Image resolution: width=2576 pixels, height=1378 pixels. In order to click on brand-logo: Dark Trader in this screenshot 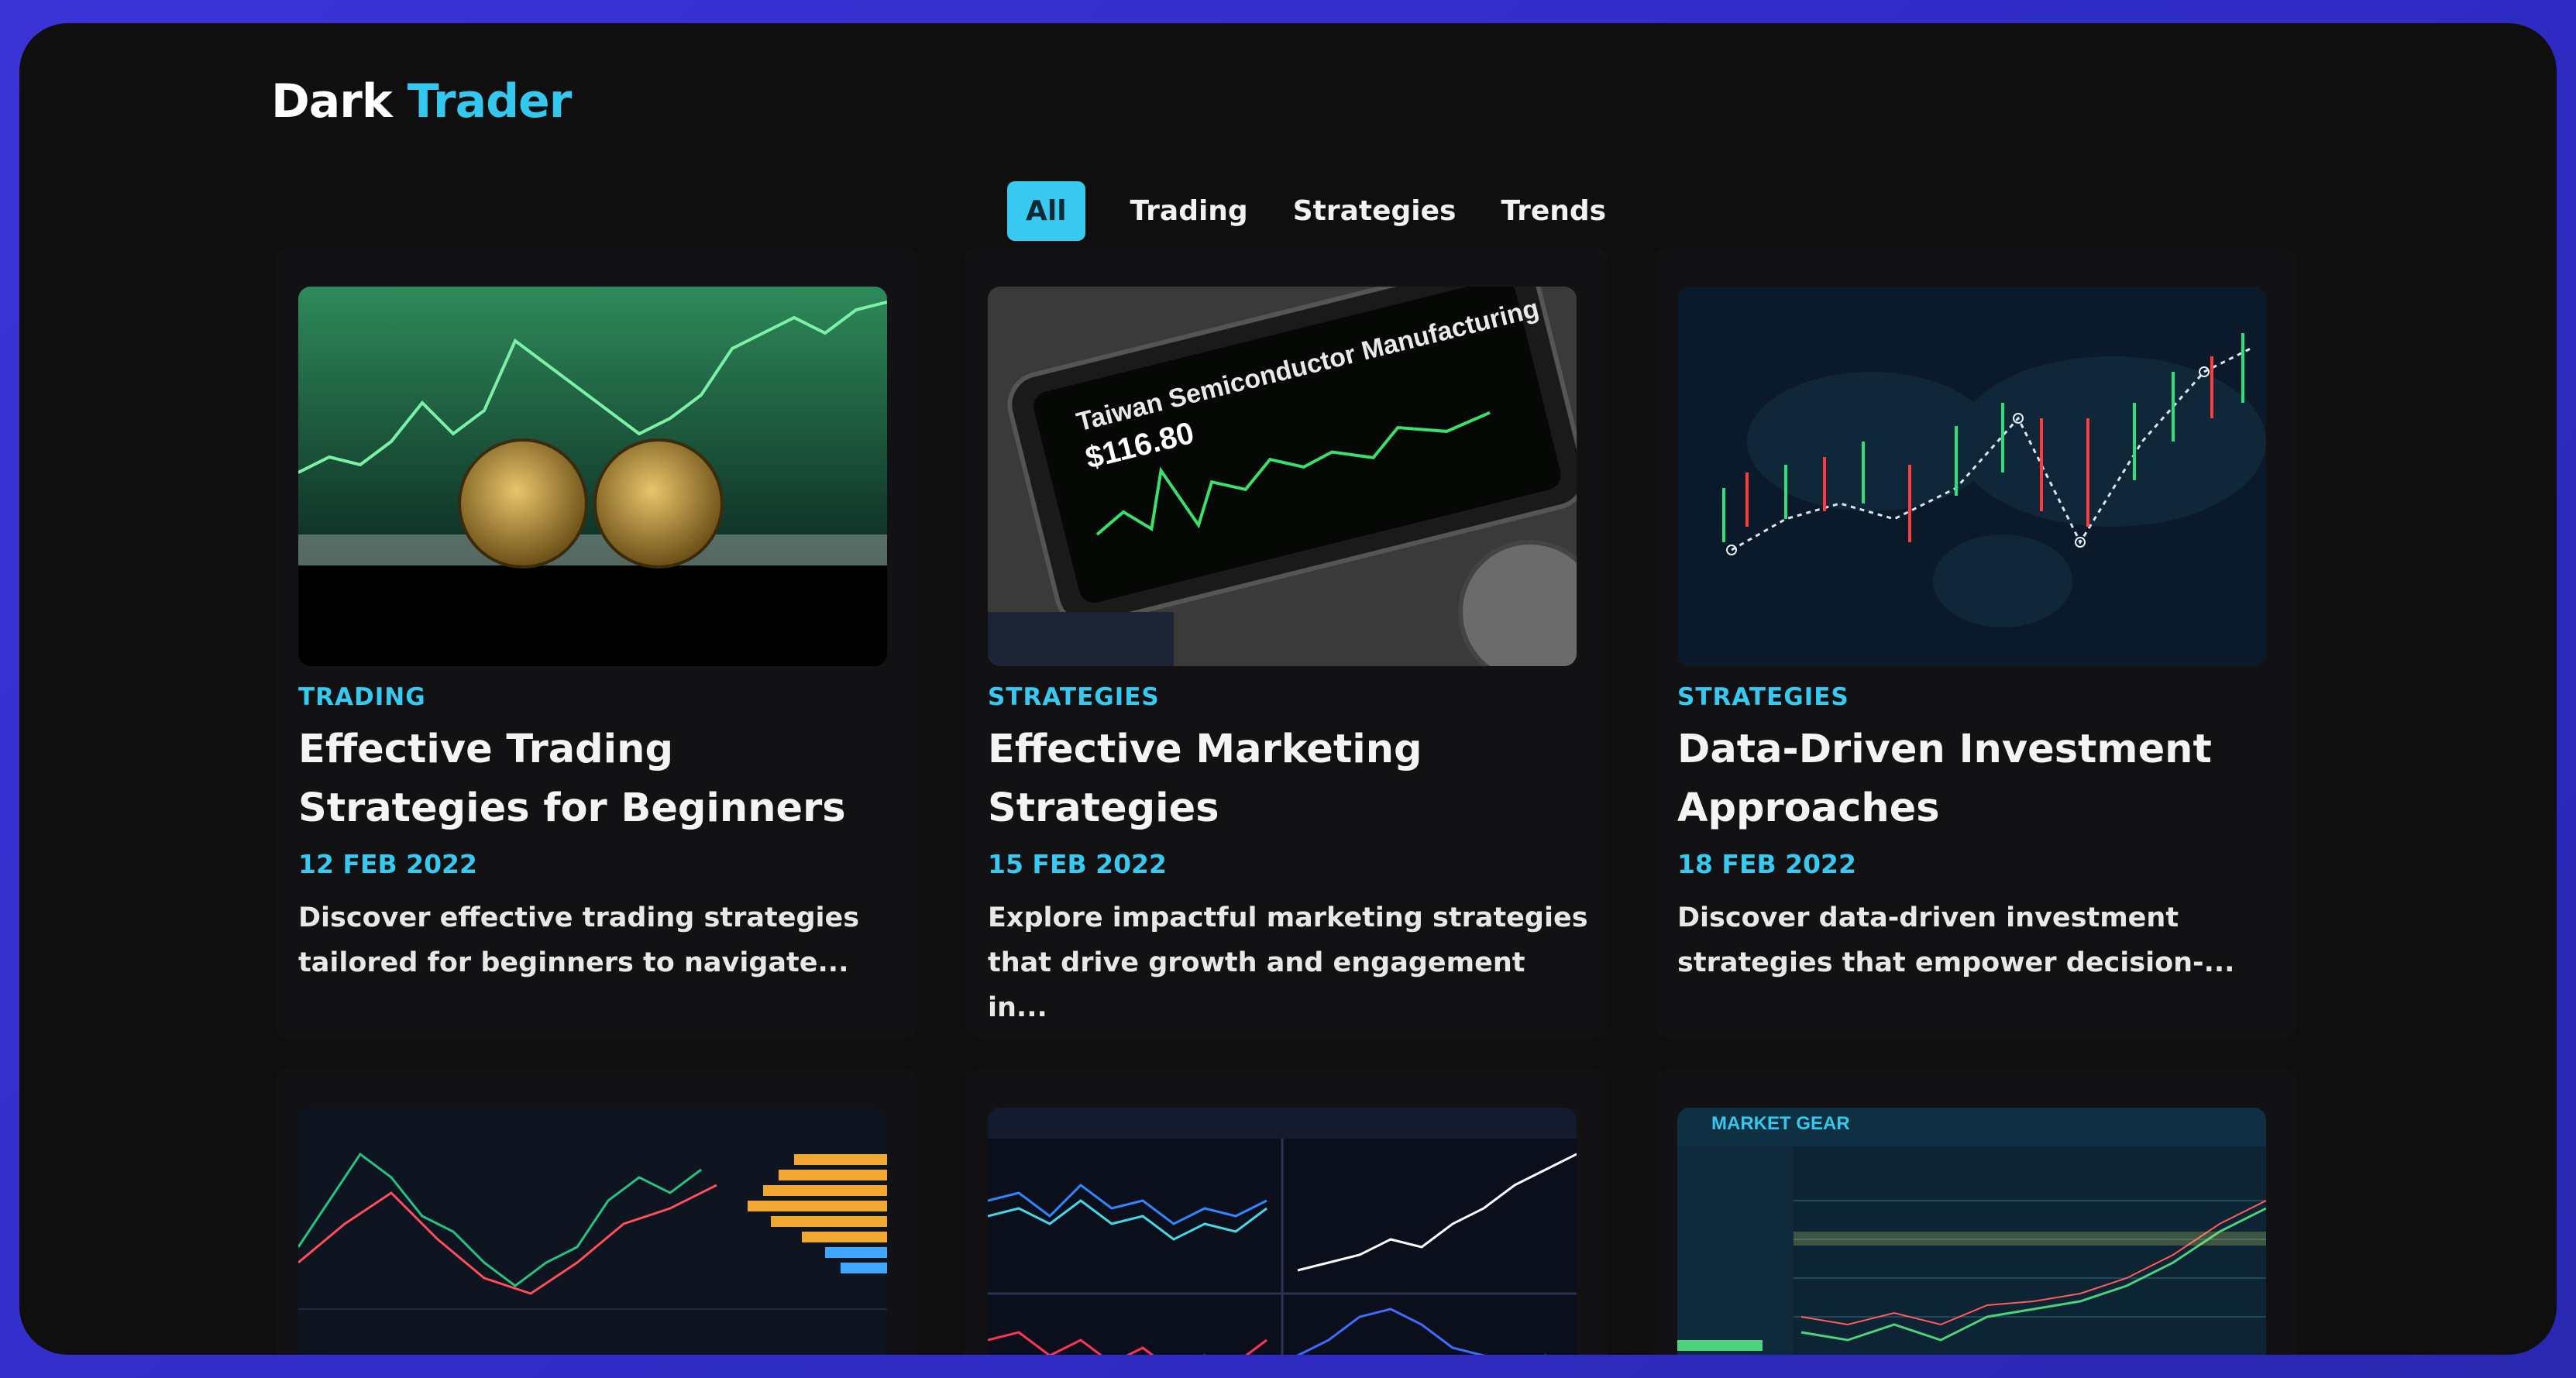, I will do `click(422, 102)`.